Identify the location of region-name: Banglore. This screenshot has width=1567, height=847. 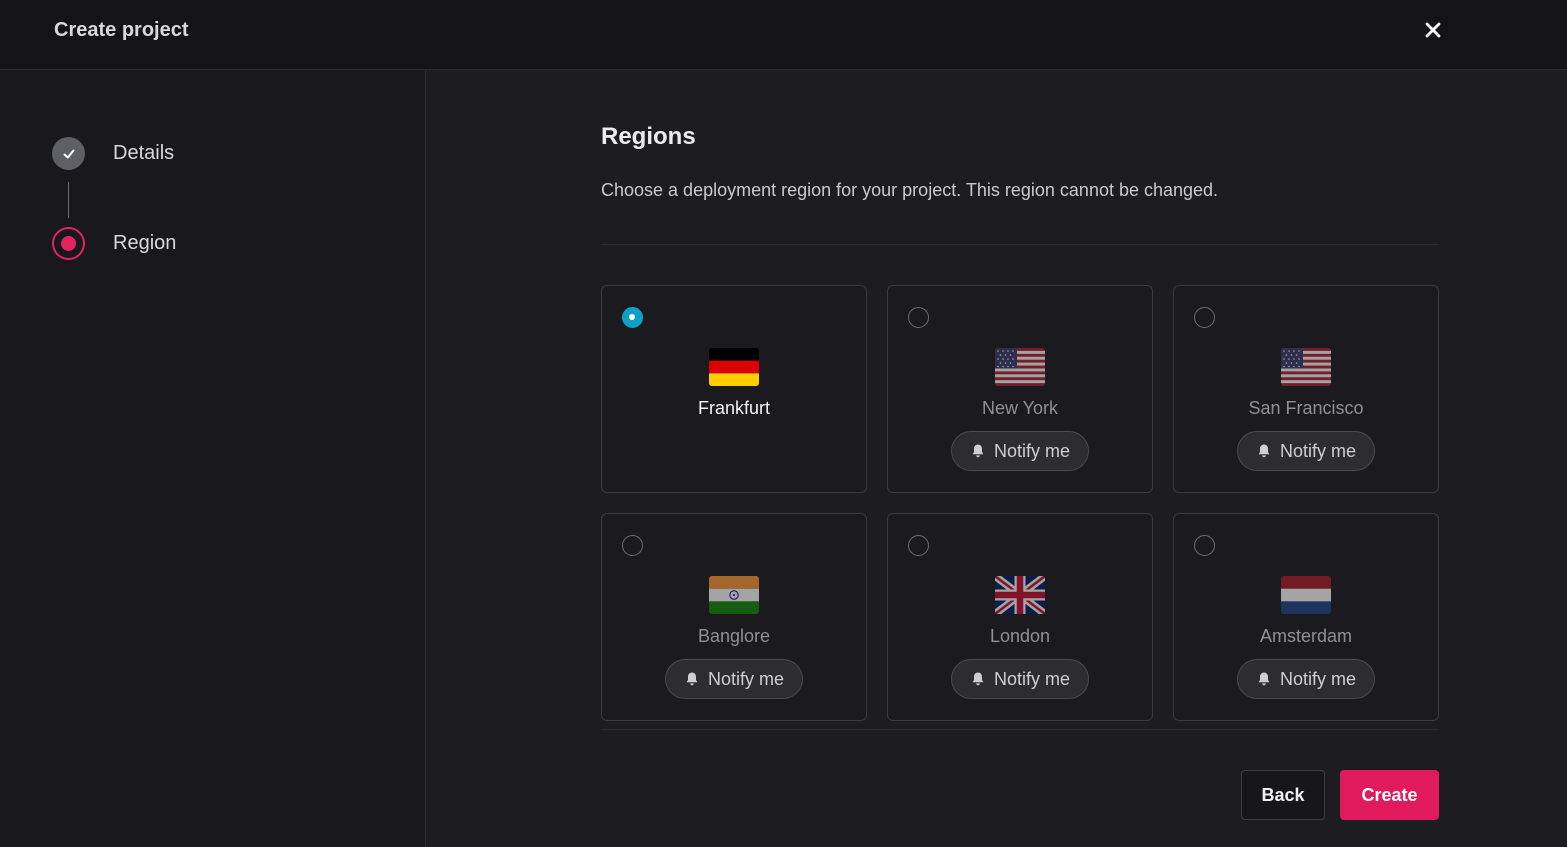
(734, 636).